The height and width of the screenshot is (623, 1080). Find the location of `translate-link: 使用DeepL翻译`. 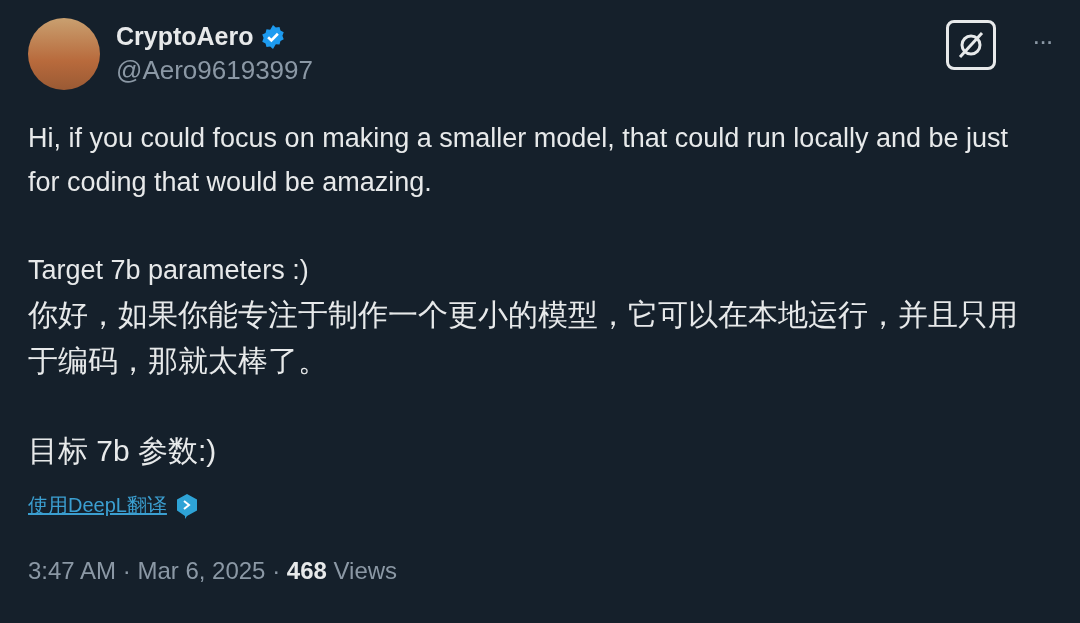

translate-link: 使用DeepL翻译 is located at coordinates (97, 505).